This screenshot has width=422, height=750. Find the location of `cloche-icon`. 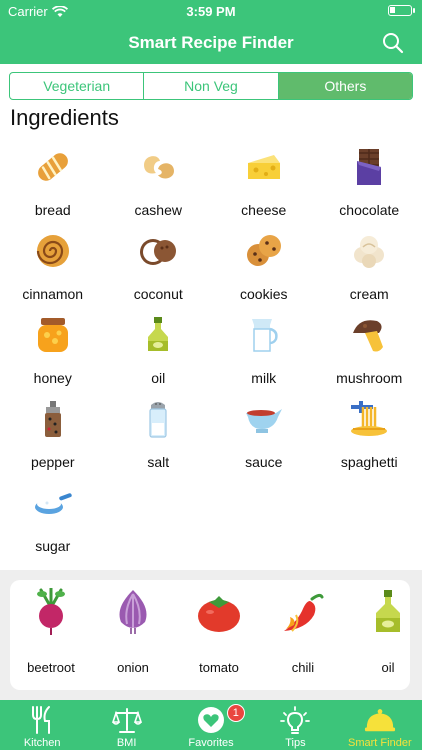

cloche-icon is located at coordinates (380, 720).